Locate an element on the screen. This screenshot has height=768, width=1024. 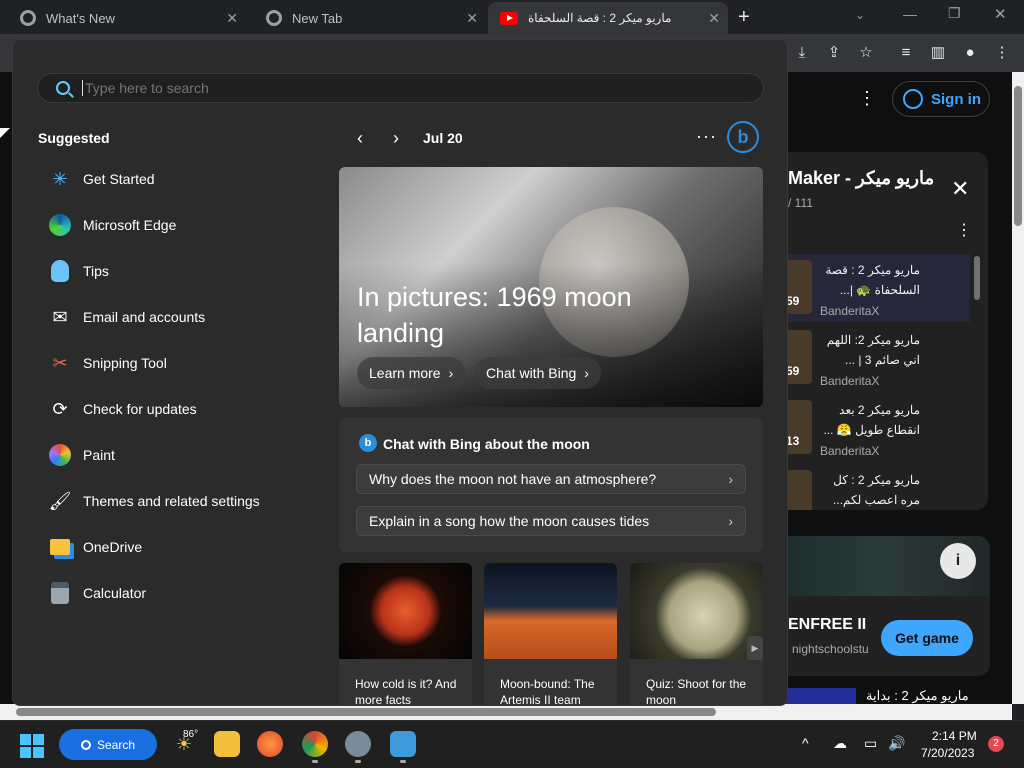
install-icon: ⤓ is located at coordinates (802, 53).